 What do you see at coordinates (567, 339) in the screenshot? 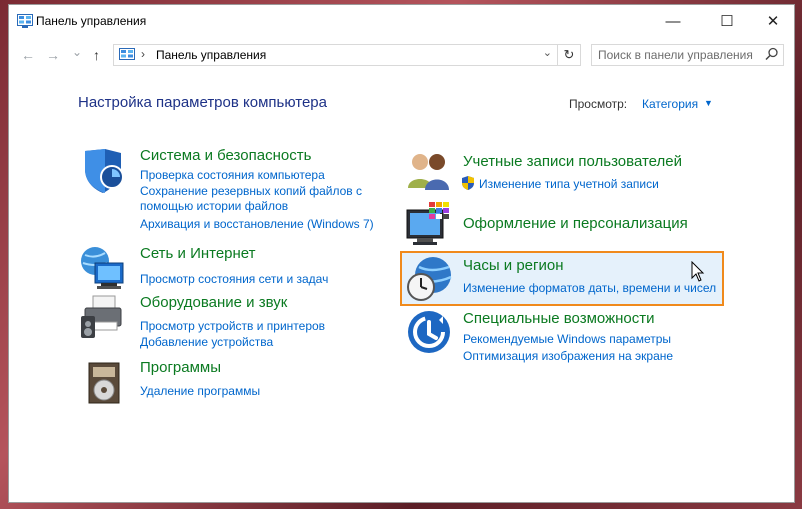
I see `link-recommended-settings: Рекомендуемые Windows параметры` at bounding box center [567, 339].